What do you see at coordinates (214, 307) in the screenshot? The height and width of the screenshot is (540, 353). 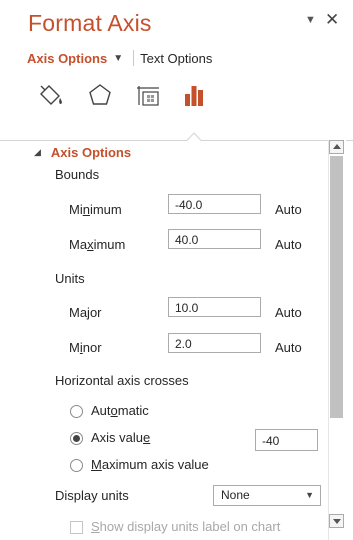 I see `major-unit-input: 10.0` at bounding box center [214, 307].